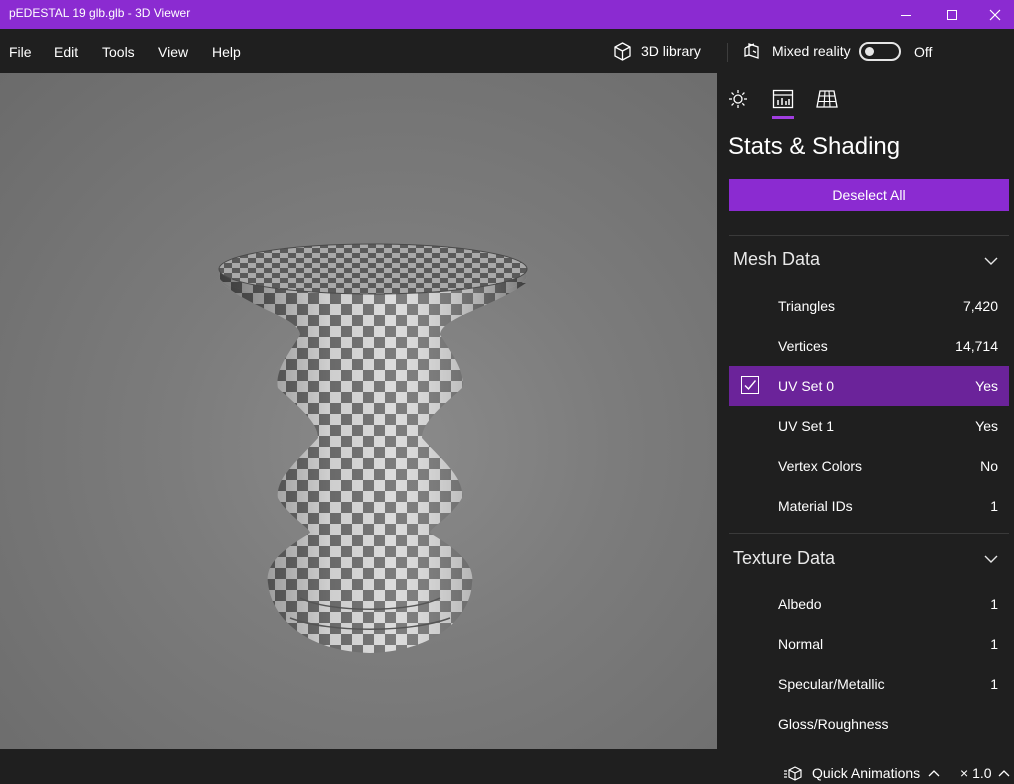 The width and height of the screenshot is (1014, 784). I want to click on quick-animations-button: Quick Animations, so click(862, 773).